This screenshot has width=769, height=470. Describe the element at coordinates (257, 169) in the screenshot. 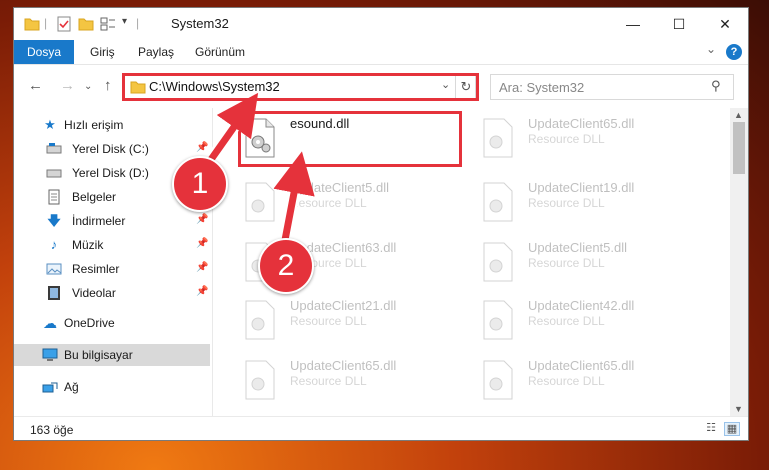

I see `annotation-arrows` at that location.